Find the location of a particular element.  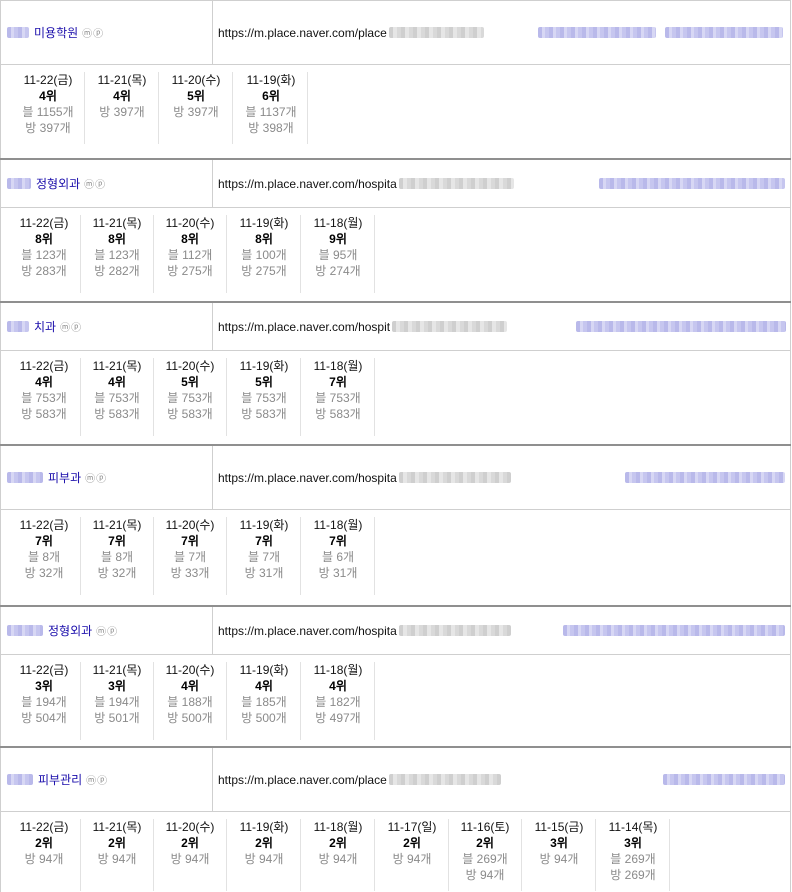

stat-place: 방 33개 is located at coordinates (190, 573).